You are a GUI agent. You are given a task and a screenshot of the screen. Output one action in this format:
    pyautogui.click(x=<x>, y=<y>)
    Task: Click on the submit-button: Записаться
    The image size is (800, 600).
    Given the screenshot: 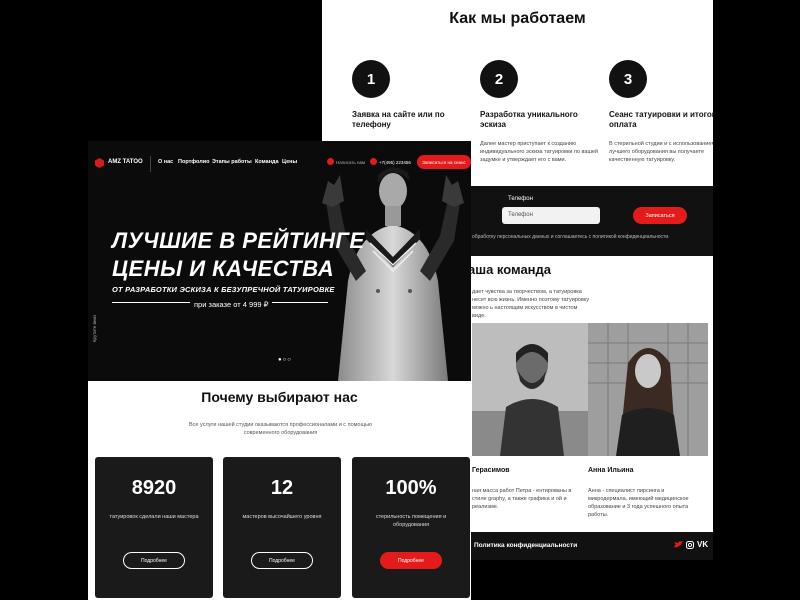 What is the action you would take?
    pyautogui.click(x=660, y=215)
    